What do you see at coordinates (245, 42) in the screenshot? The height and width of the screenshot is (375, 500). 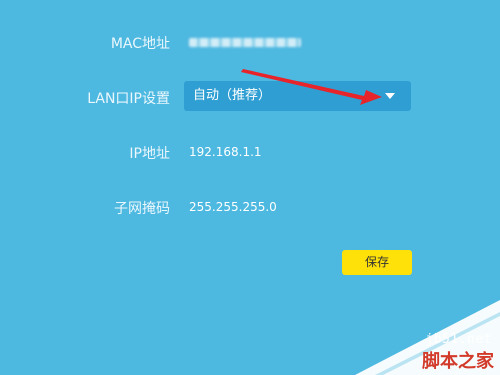 I see `mac-value-blurred` at bounding box center [245, 42].